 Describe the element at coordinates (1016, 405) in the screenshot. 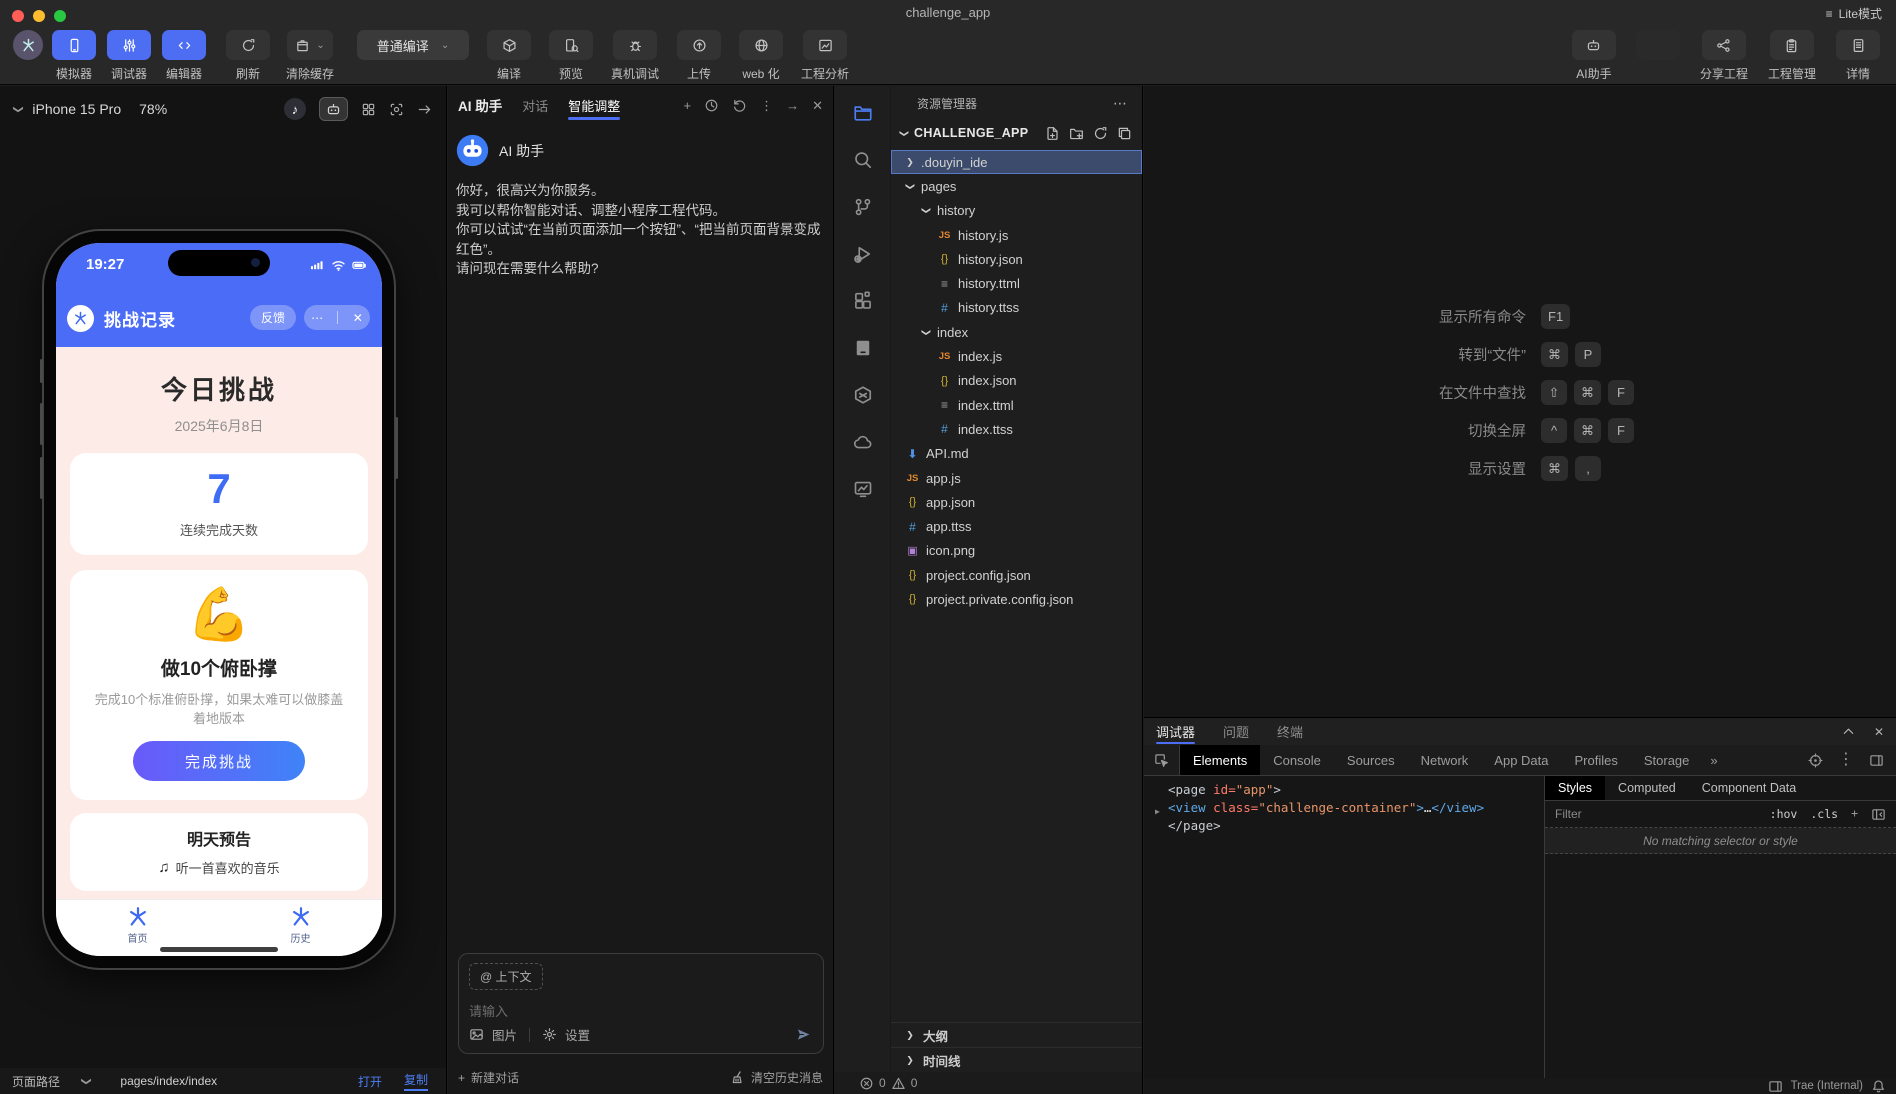

I see `tree-item-index.ttml: ≡ index.ttml` at that location.